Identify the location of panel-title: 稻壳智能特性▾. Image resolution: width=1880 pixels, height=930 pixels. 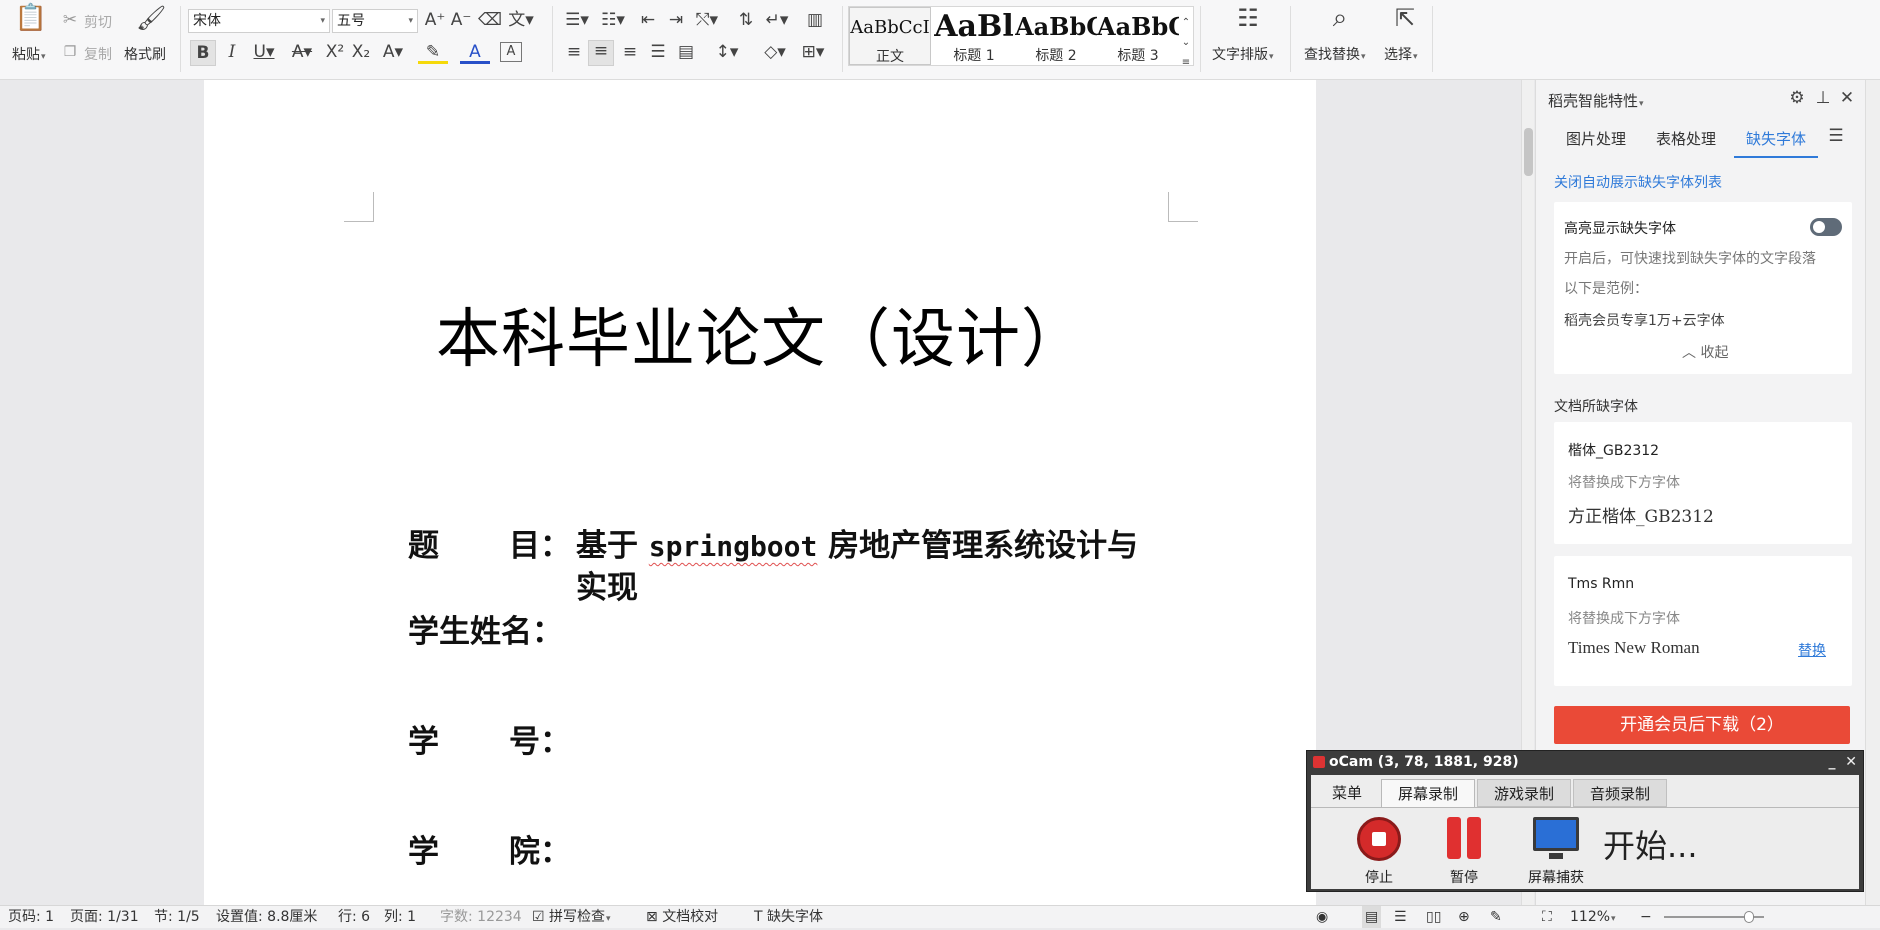
(1596, 100).